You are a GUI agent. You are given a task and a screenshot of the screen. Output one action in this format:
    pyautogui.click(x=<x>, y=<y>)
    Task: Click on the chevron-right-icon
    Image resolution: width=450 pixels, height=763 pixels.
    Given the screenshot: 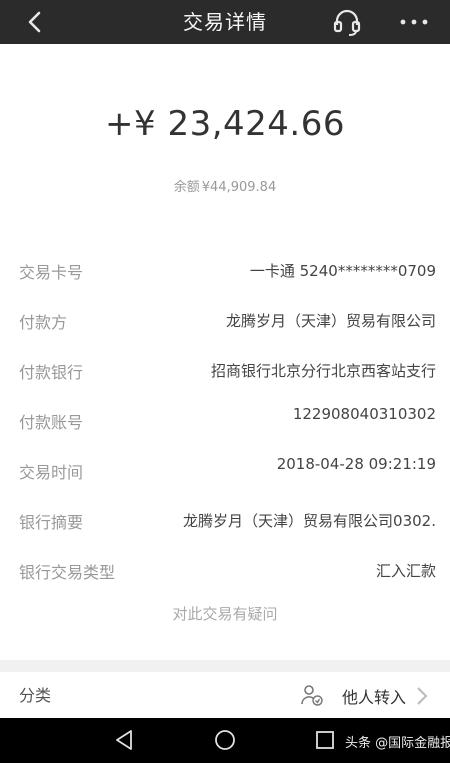 What is the action you would take?
    pyautogui.click(x=422, y=696)
    